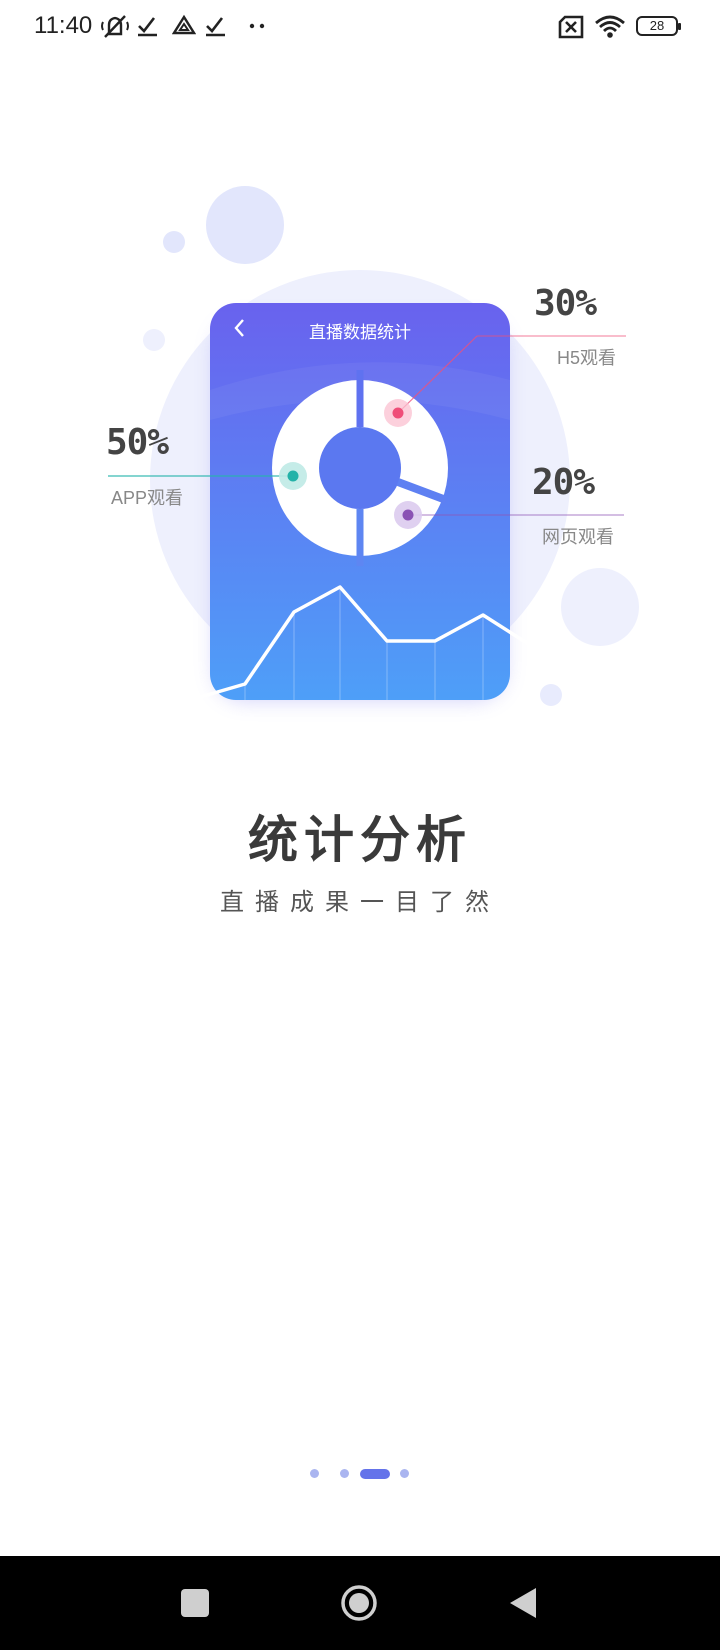  Describe the element at coordinates (147, 498) in the screenshot. I see `stat-label-app: APP观看` at that location.